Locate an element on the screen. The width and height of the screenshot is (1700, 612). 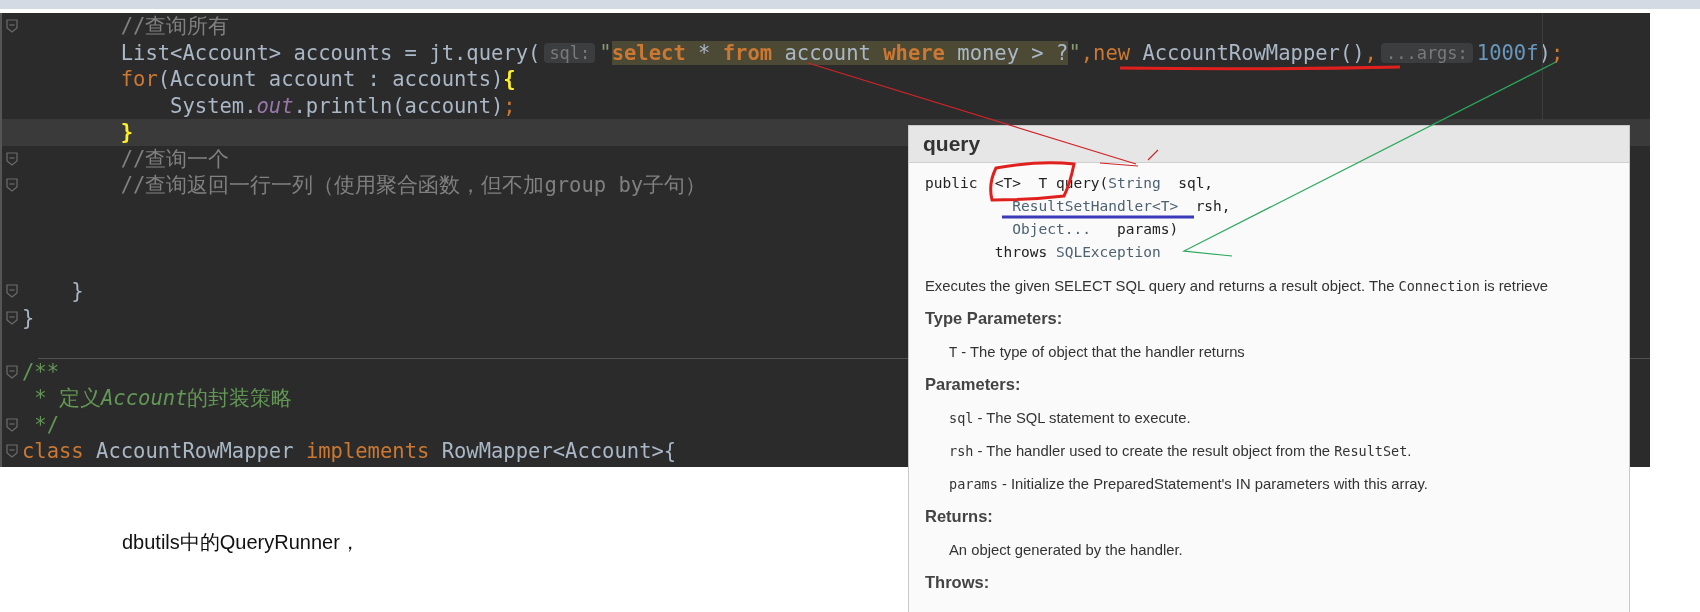
section-item: An object generated by the handler. is located at coordinates (1066, 550).